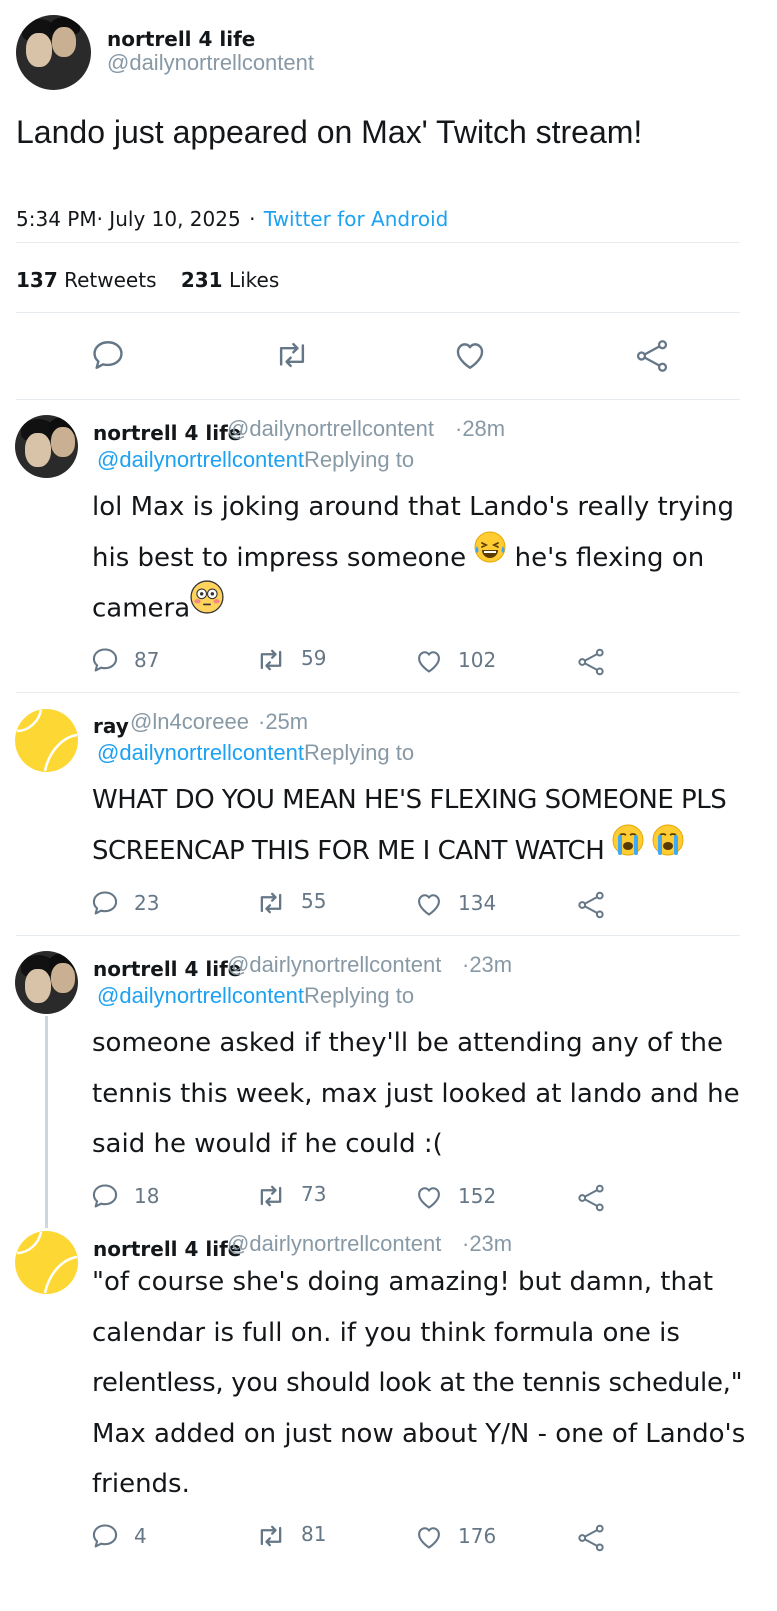 The width and height of the screenshot is (777, 1611). I want to click on retweet-count: 73, so click(313, 1194).